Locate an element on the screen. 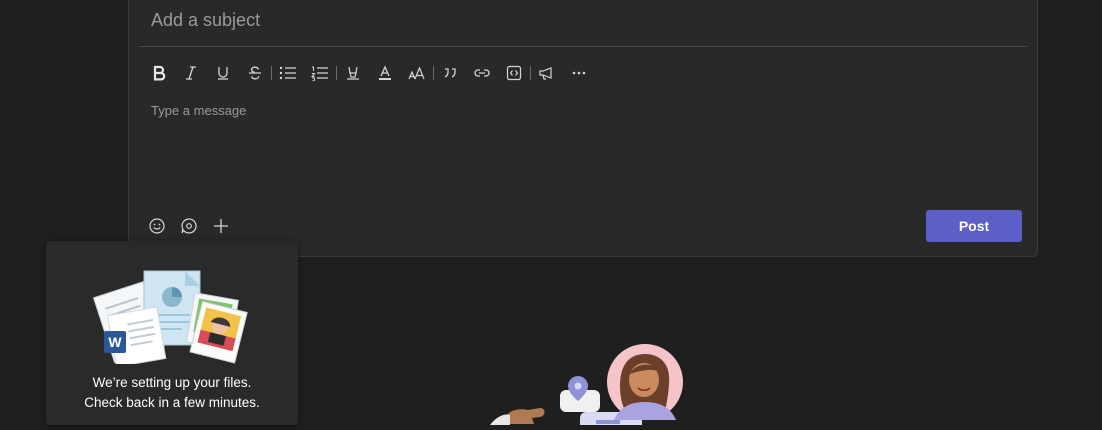 Image resolution: width=1102 pixels, height=430 pixels. announcement-icon is located at coordinates (547, 73).